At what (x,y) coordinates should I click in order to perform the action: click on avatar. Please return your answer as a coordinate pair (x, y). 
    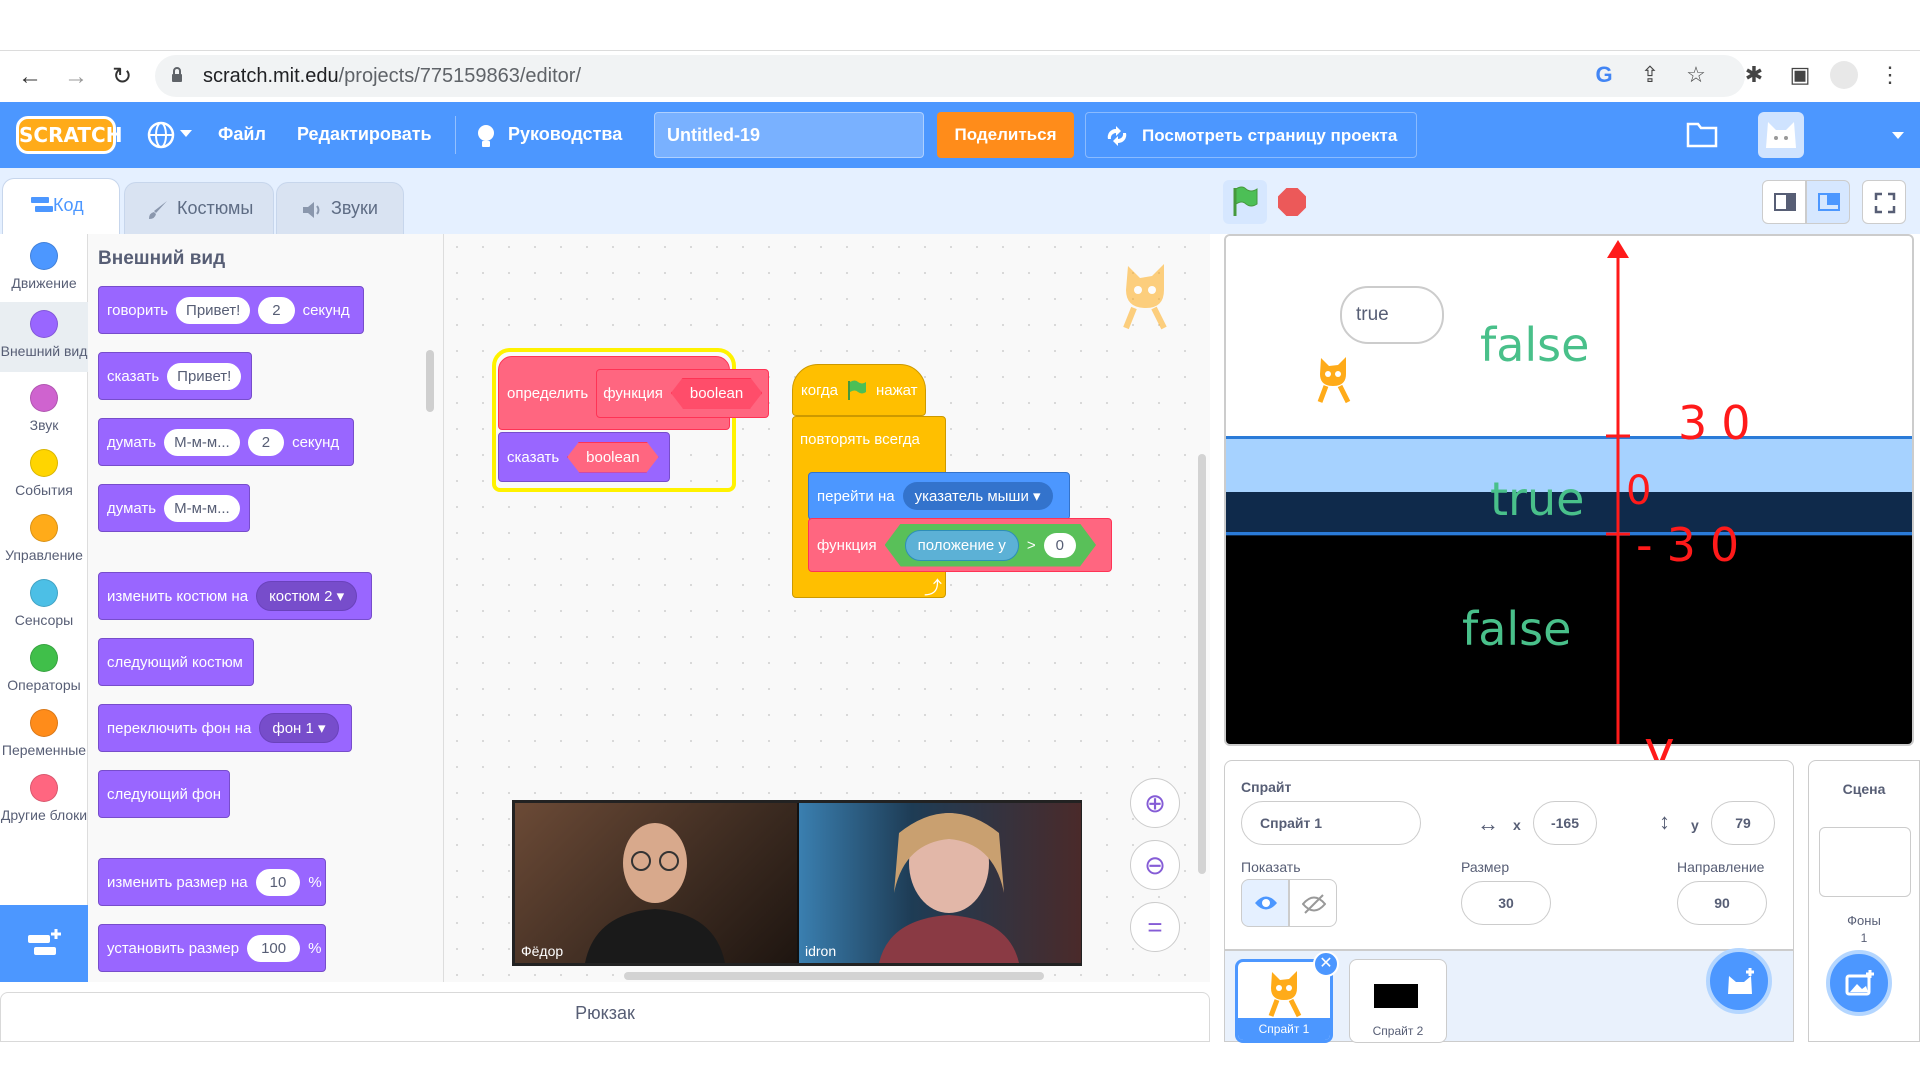
    Looking at the image, I should click on (1781, 135).